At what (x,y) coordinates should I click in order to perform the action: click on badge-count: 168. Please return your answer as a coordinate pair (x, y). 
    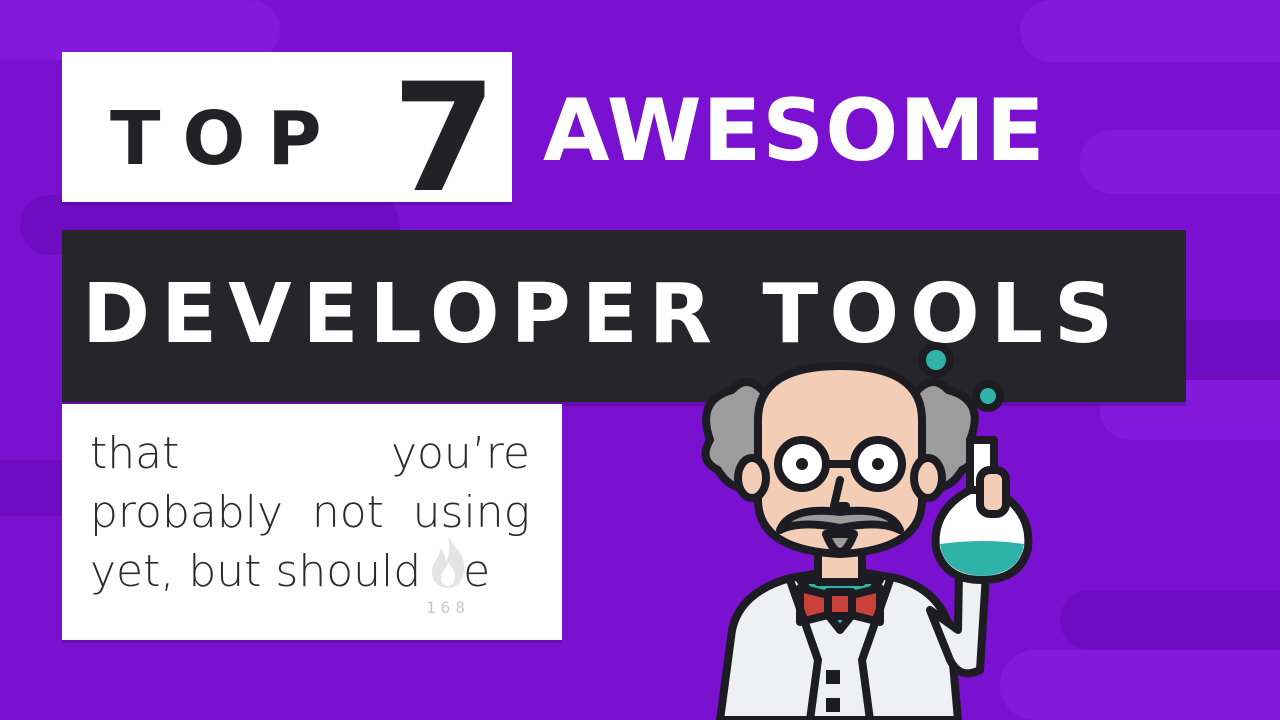
    Looking at the image, I should click on (448, 607).